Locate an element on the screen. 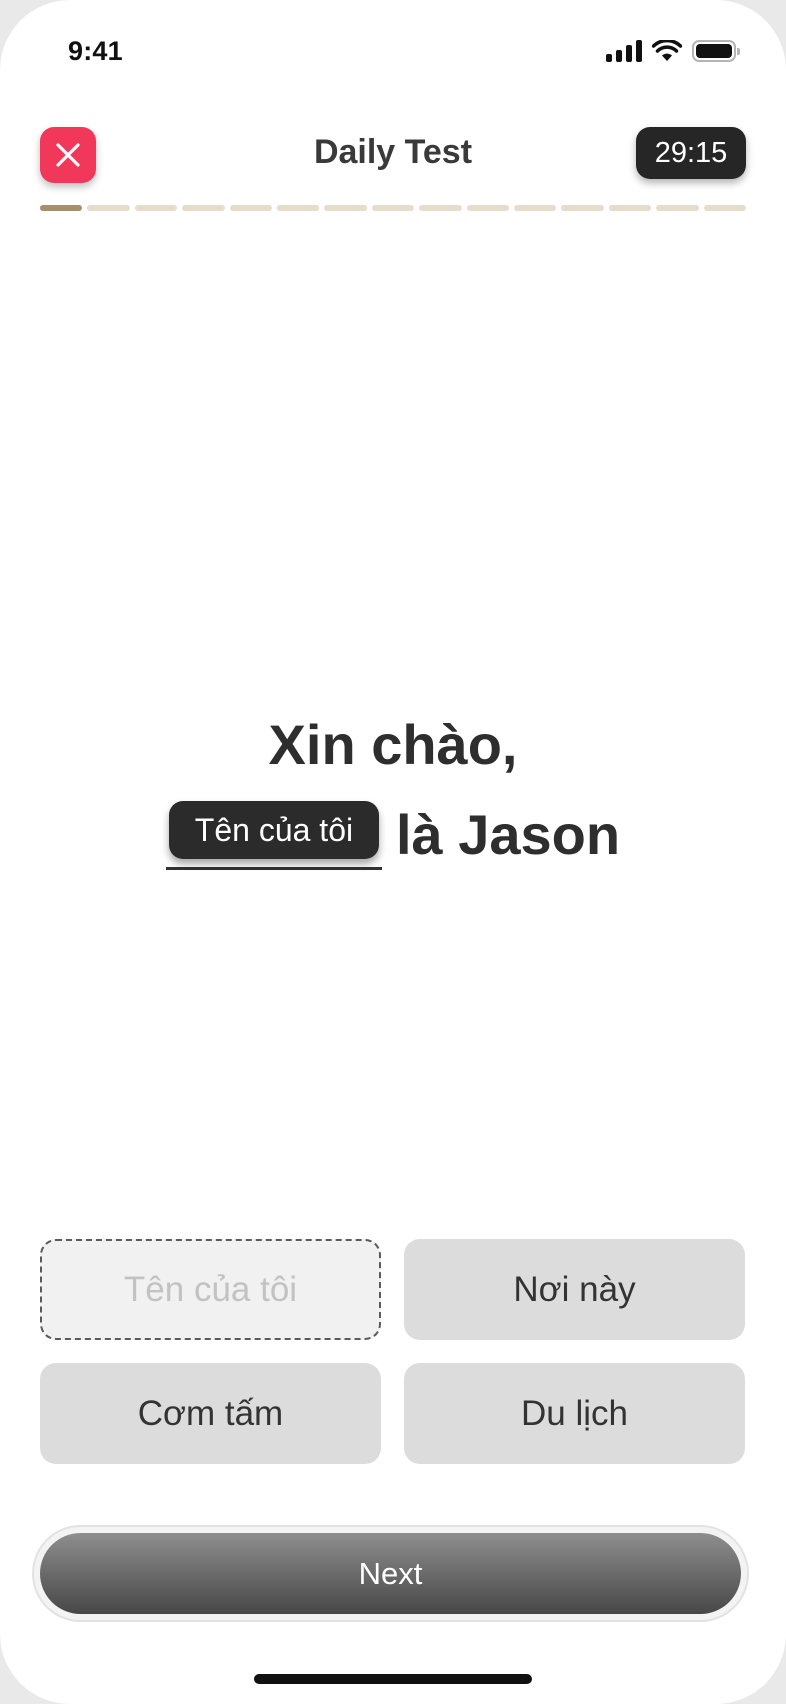 Image resolution: width=786 pixels, height=1704 pixels. next-button-container: Next is located at coordinates (390, 1573).